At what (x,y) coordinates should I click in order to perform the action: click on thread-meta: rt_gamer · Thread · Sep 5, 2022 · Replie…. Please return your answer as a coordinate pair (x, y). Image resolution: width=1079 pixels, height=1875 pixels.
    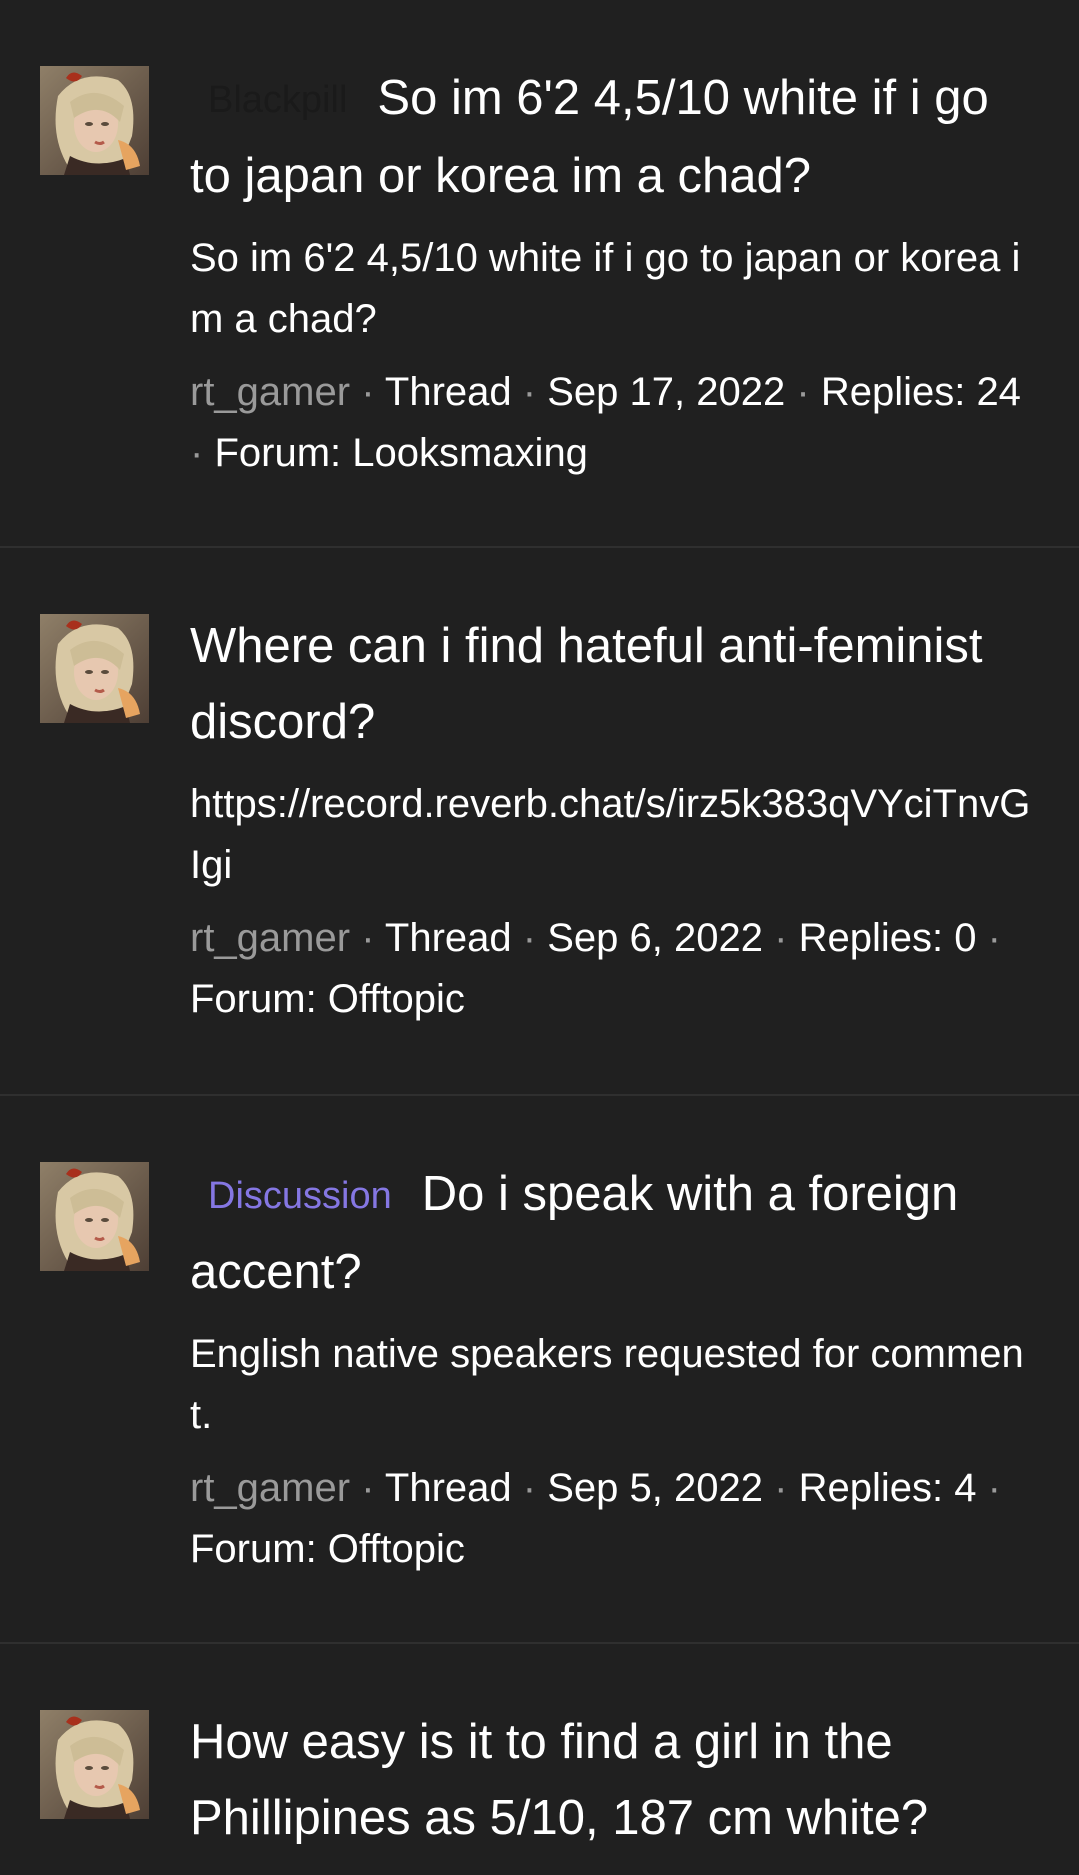
    Looking at the image, I should click on (615, 1519).